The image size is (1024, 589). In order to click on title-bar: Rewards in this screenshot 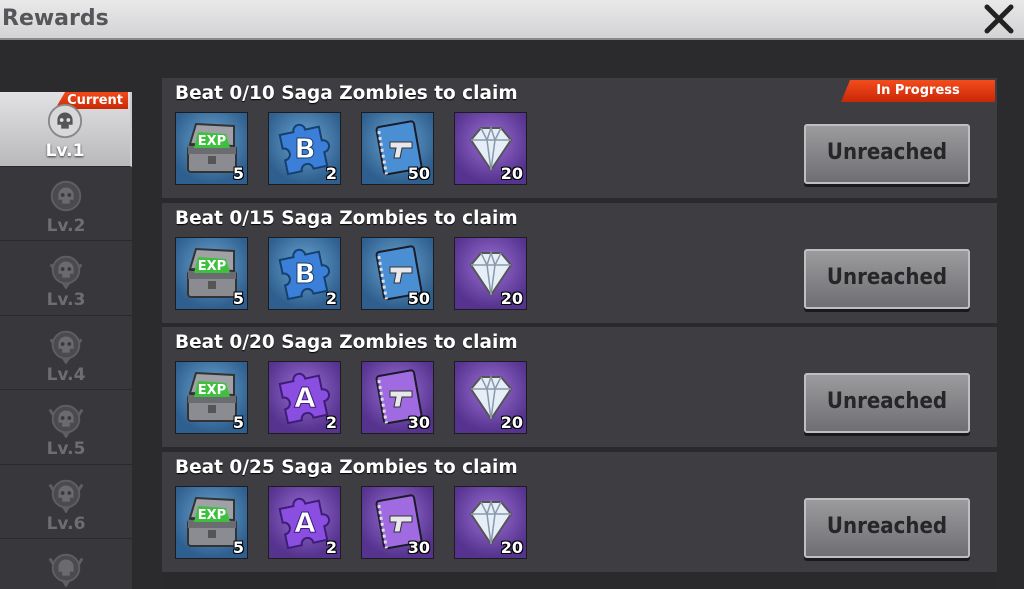, I will do `click(512, 20)`.